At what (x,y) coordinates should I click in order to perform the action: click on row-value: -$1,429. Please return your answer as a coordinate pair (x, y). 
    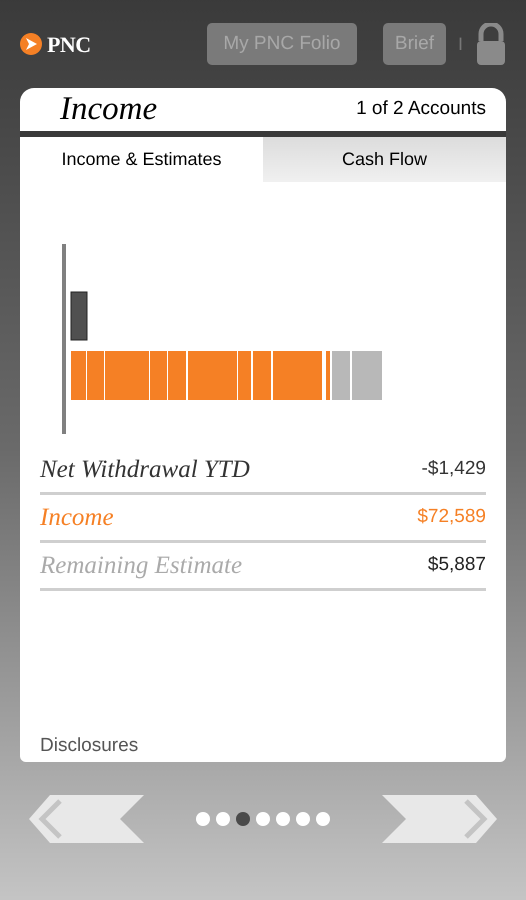
    Looking at the image, I should click on (454, 469).